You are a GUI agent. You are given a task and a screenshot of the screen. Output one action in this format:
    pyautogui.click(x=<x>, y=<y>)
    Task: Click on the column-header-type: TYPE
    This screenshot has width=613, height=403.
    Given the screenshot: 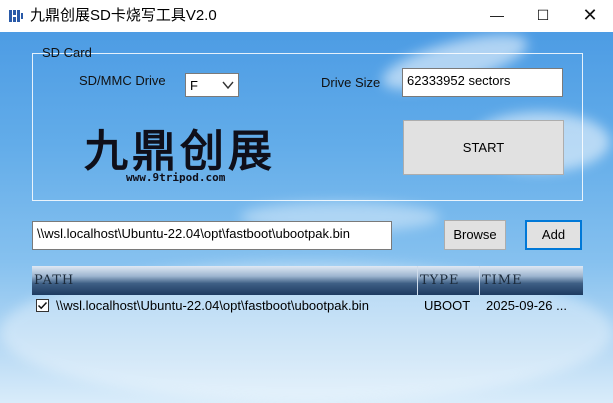 What is the action you would take?
    pyautogui.click(x=449, y=280)
    